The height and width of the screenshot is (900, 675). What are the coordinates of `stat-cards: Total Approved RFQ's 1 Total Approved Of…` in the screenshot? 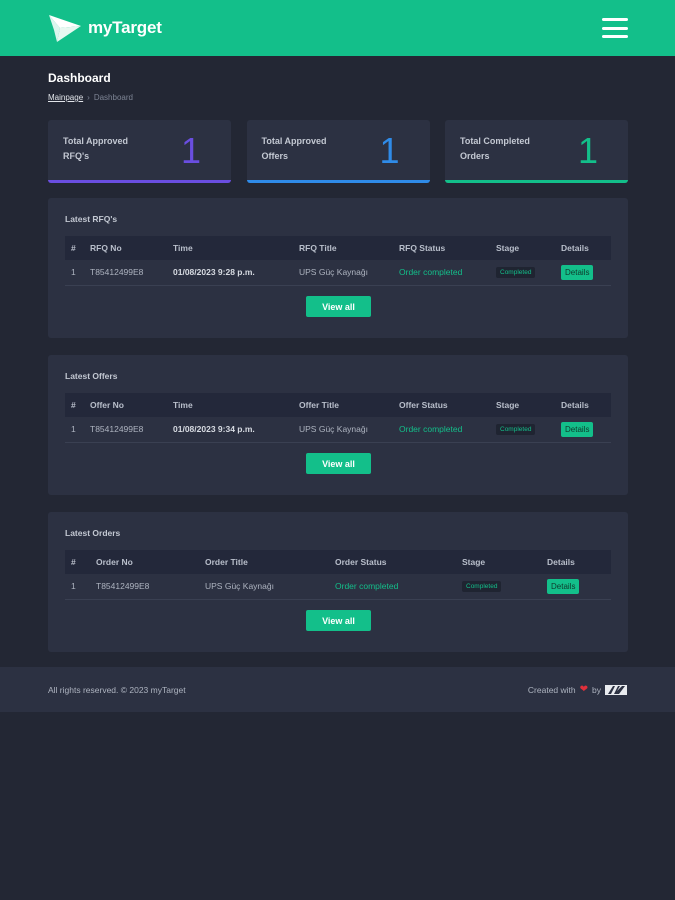 It's located at (338, 151).